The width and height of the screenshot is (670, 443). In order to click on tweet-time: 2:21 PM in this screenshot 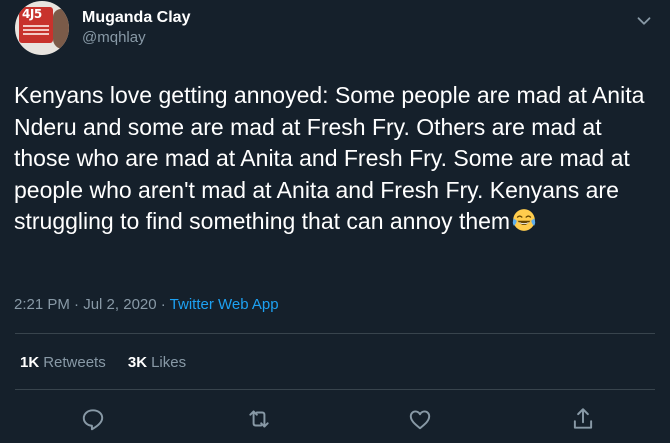, I will do `click(42, 304)`.